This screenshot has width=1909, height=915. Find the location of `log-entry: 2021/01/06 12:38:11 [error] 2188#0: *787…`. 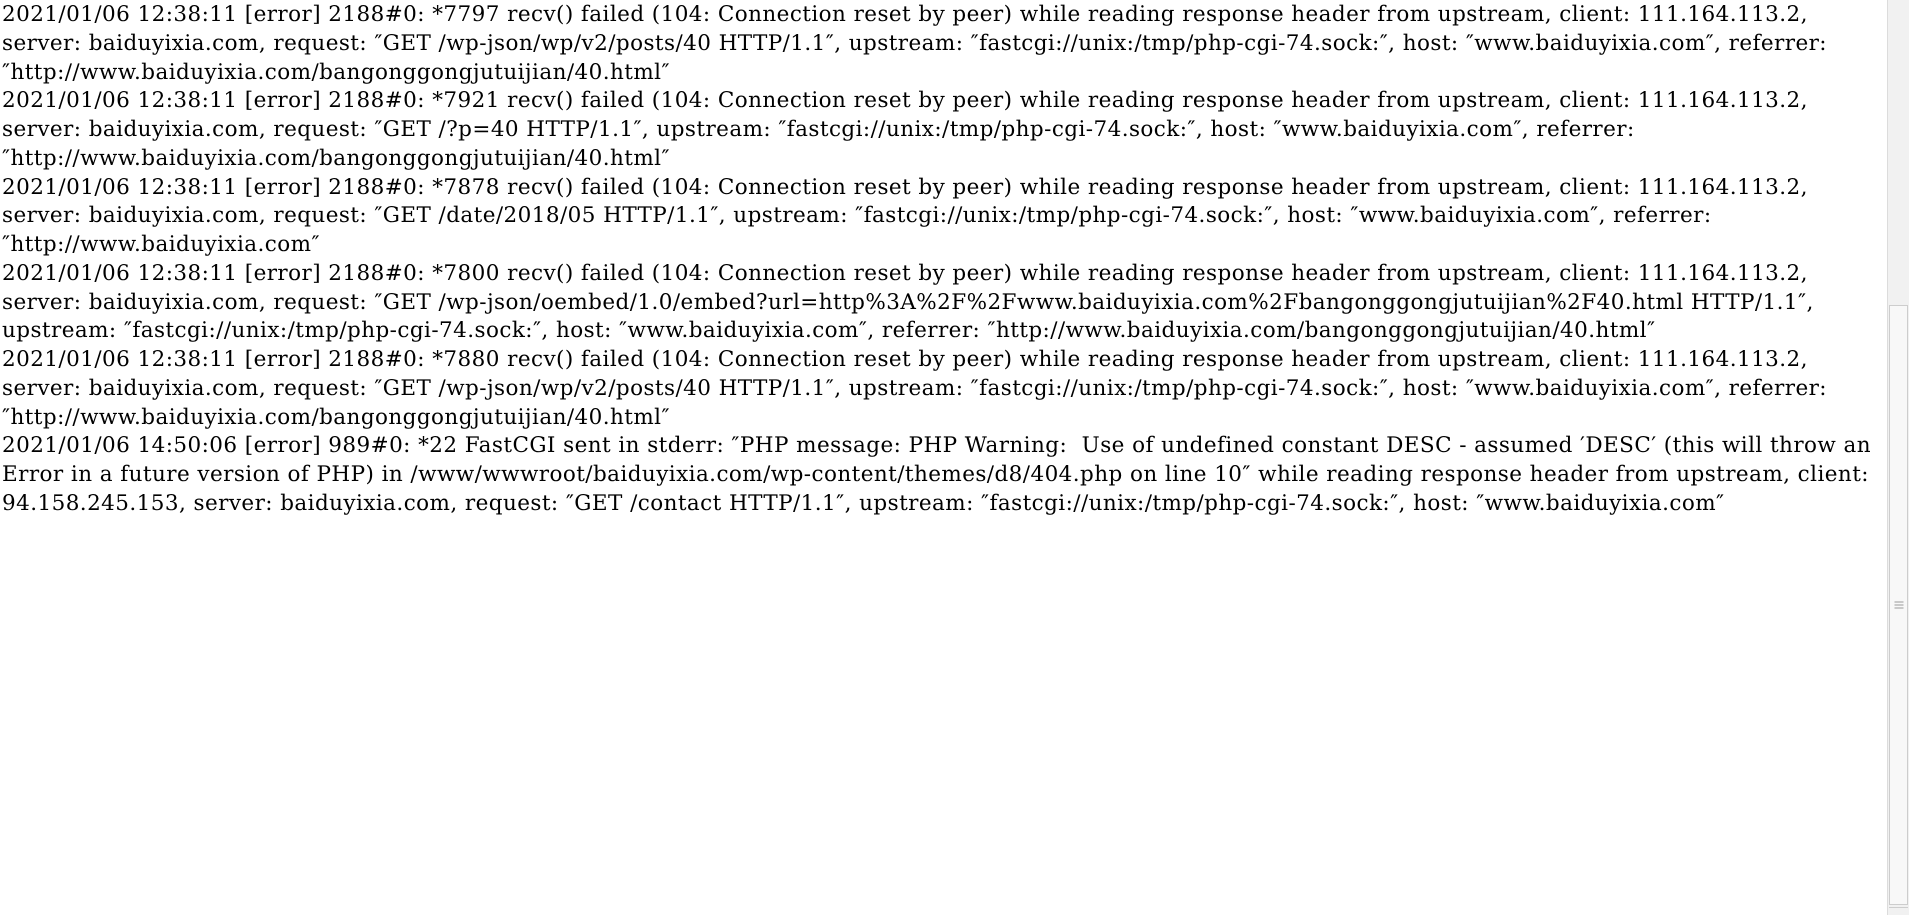

log-entry: 2021/01/06 12:38:11 [error] 2188#0: *787… is located at coordinates (909, 216).